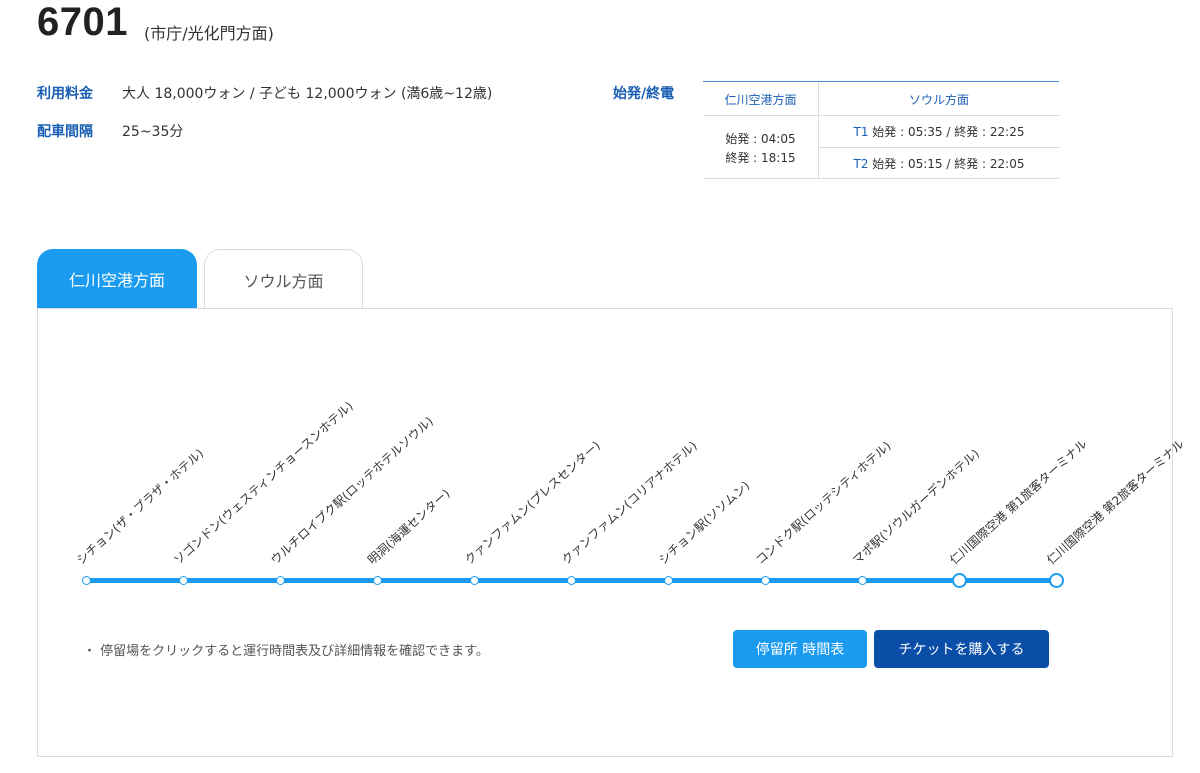  What do you see at coordinates (760, 158) in the screenshot?
I see `incheon-last: 終発 : 18:15` at bounding box center [760, 158].